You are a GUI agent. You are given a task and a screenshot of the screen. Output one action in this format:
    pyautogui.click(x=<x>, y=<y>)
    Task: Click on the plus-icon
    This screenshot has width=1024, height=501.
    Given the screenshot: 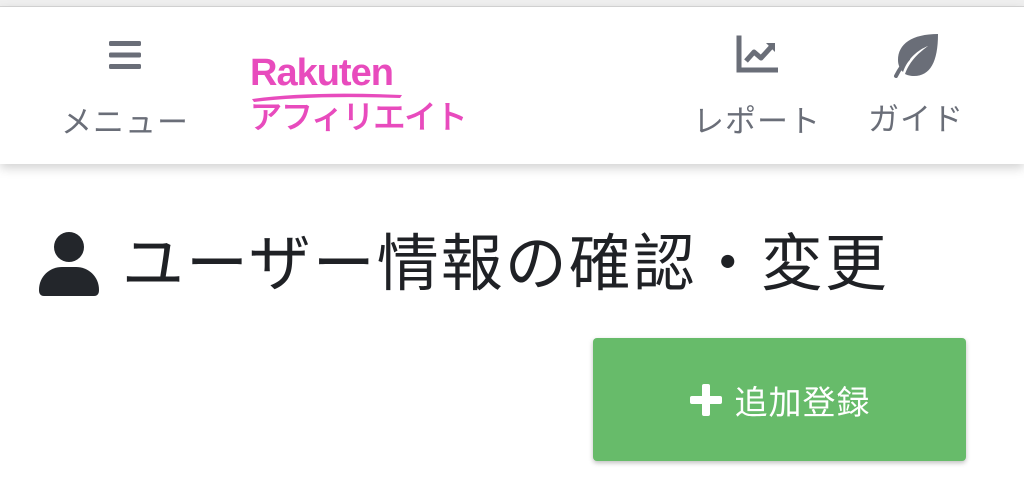 What is the action you would take?
    pyautogui.click(x=705, y=399)
    